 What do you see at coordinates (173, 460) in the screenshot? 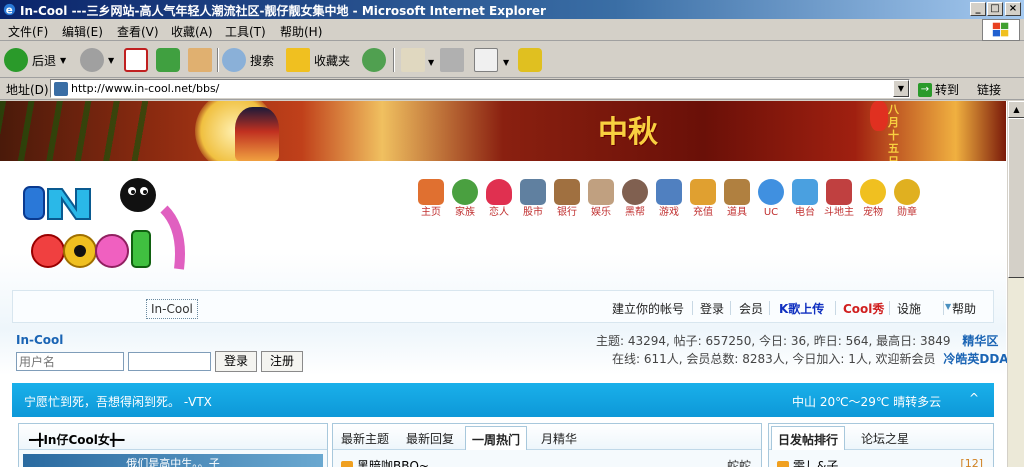
I see `featured-image: 俄们是高中生。。子` at bounding box center [173, 460].